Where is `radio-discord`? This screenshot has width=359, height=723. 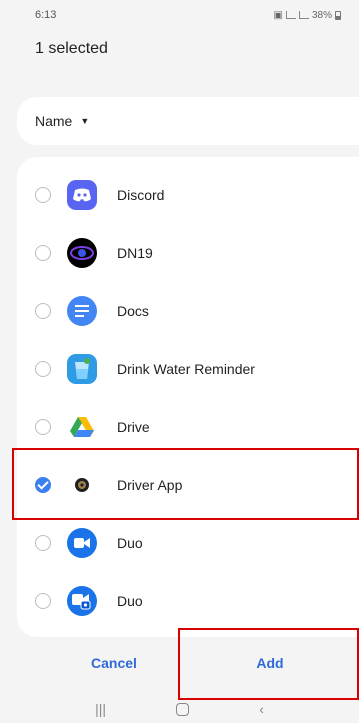
radio-discord is located at coordinates (43, 195).